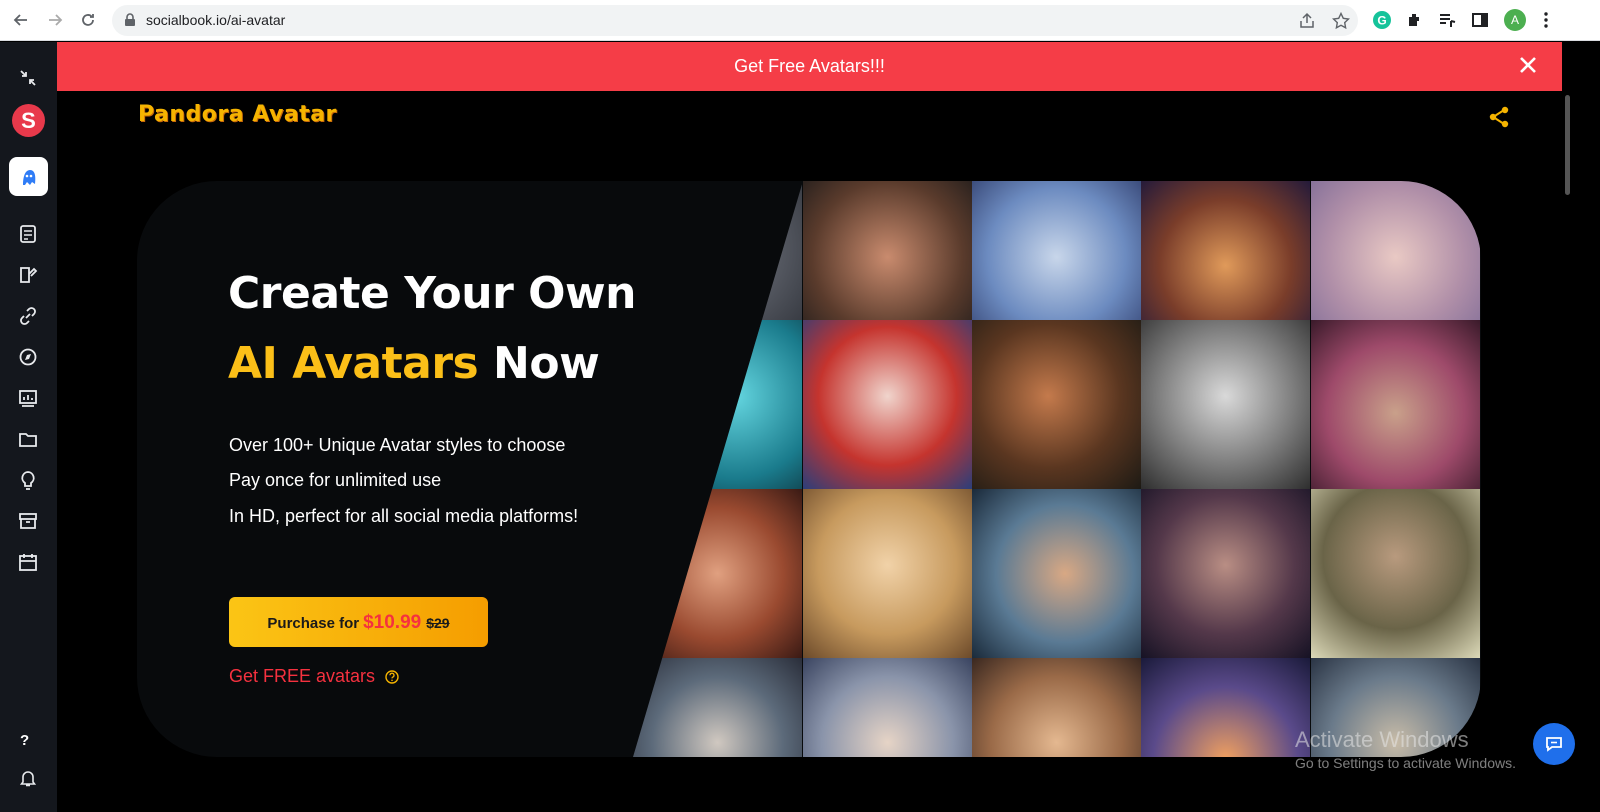 The image size is (1600, 812). What do you see at coordinates (1341, 21) in the screenshot?
I see `bookmark-star-icon` at bounding box center [1341, 21].